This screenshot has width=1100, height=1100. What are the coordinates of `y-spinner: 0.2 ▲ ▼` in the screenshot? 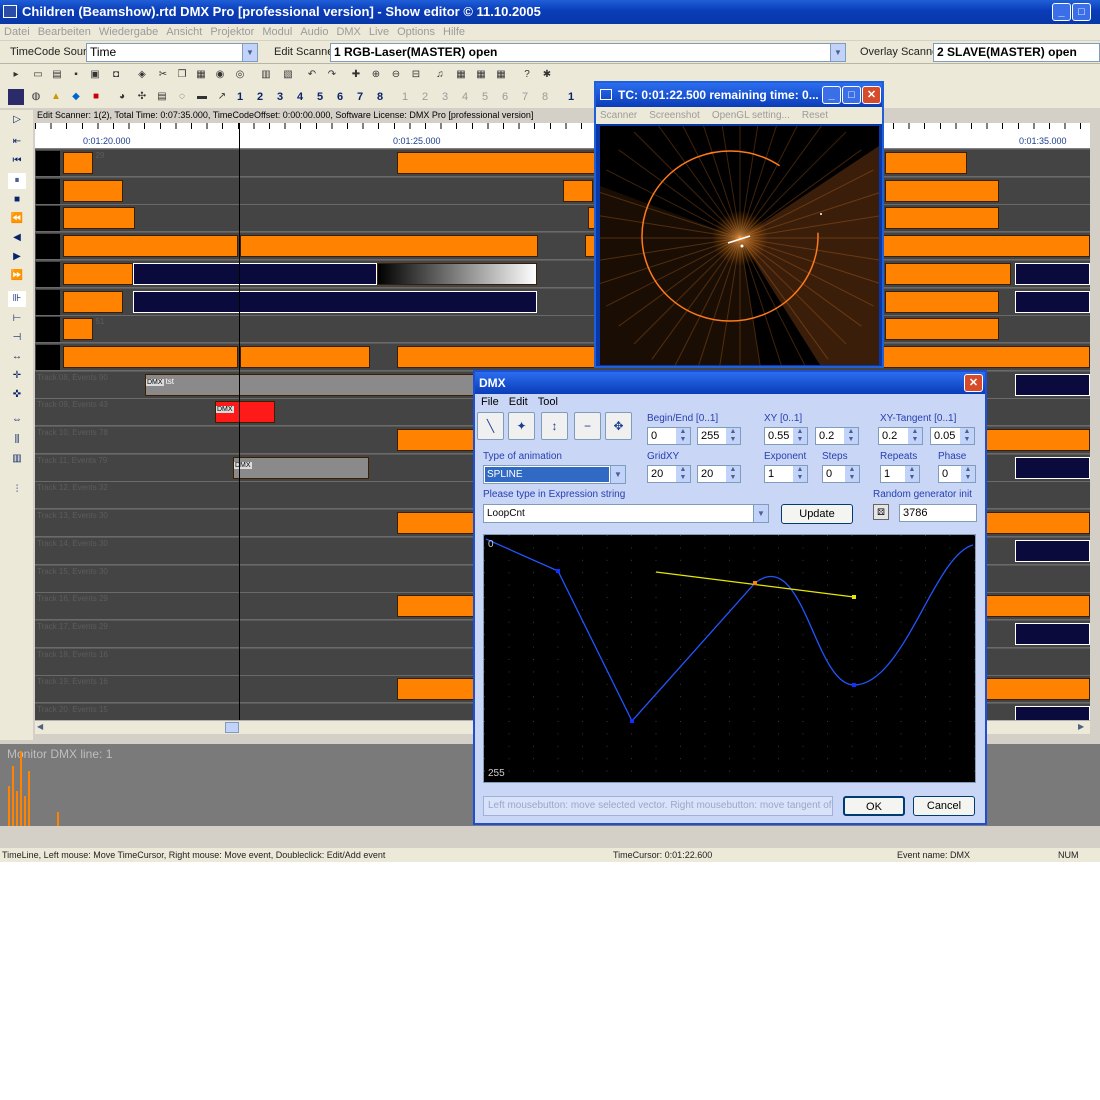 It's located at (837, 436).